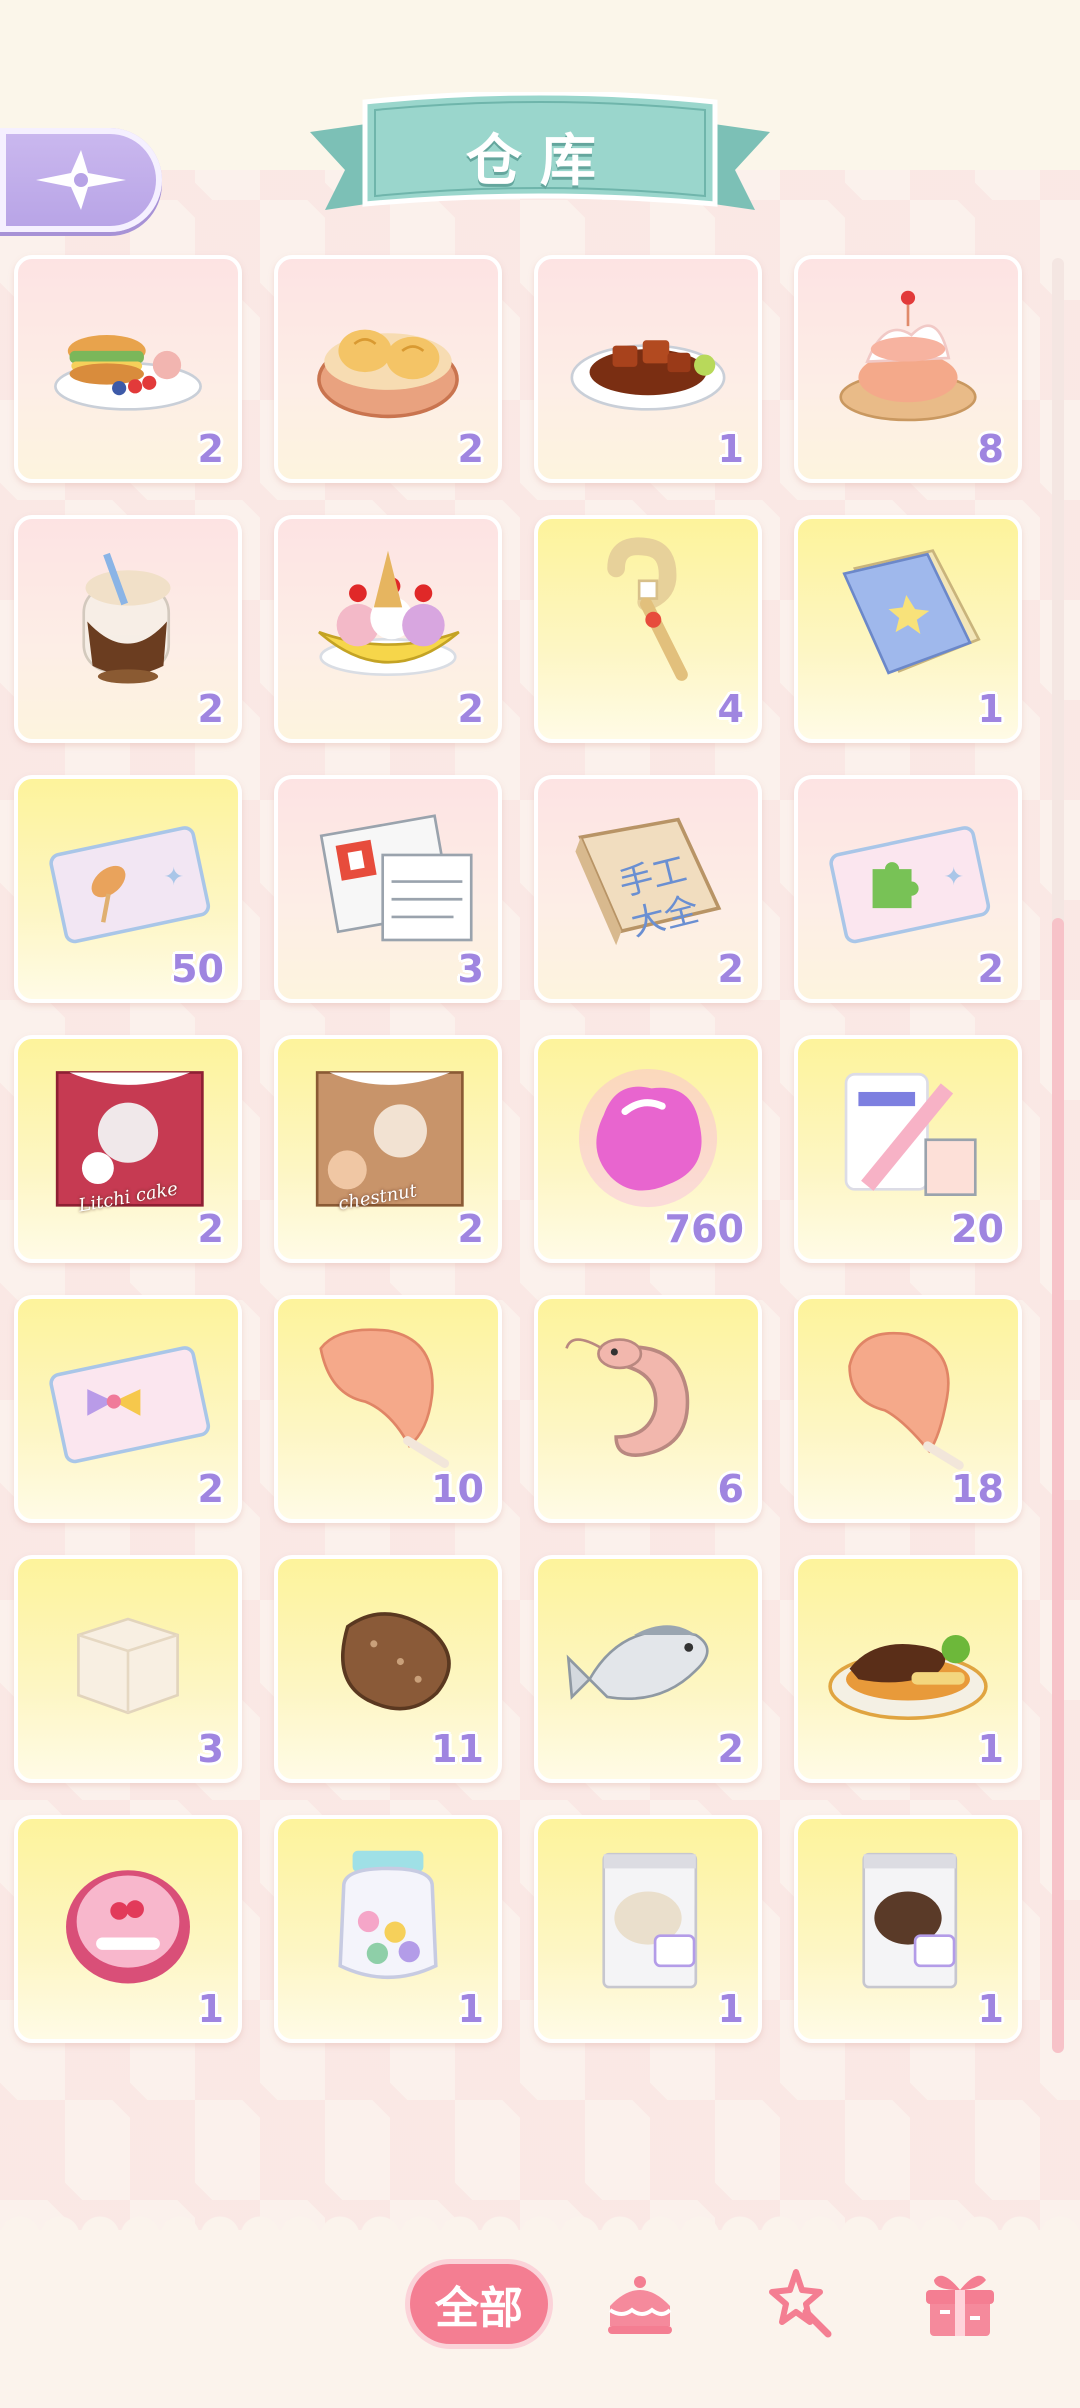 Image resolution: width=1080 pixels, height=2408 pixels. What do you see at coordinates (388, 1914) in the screenshot?
I see `candy-jar-icon` at bounding box center [388, 1914].